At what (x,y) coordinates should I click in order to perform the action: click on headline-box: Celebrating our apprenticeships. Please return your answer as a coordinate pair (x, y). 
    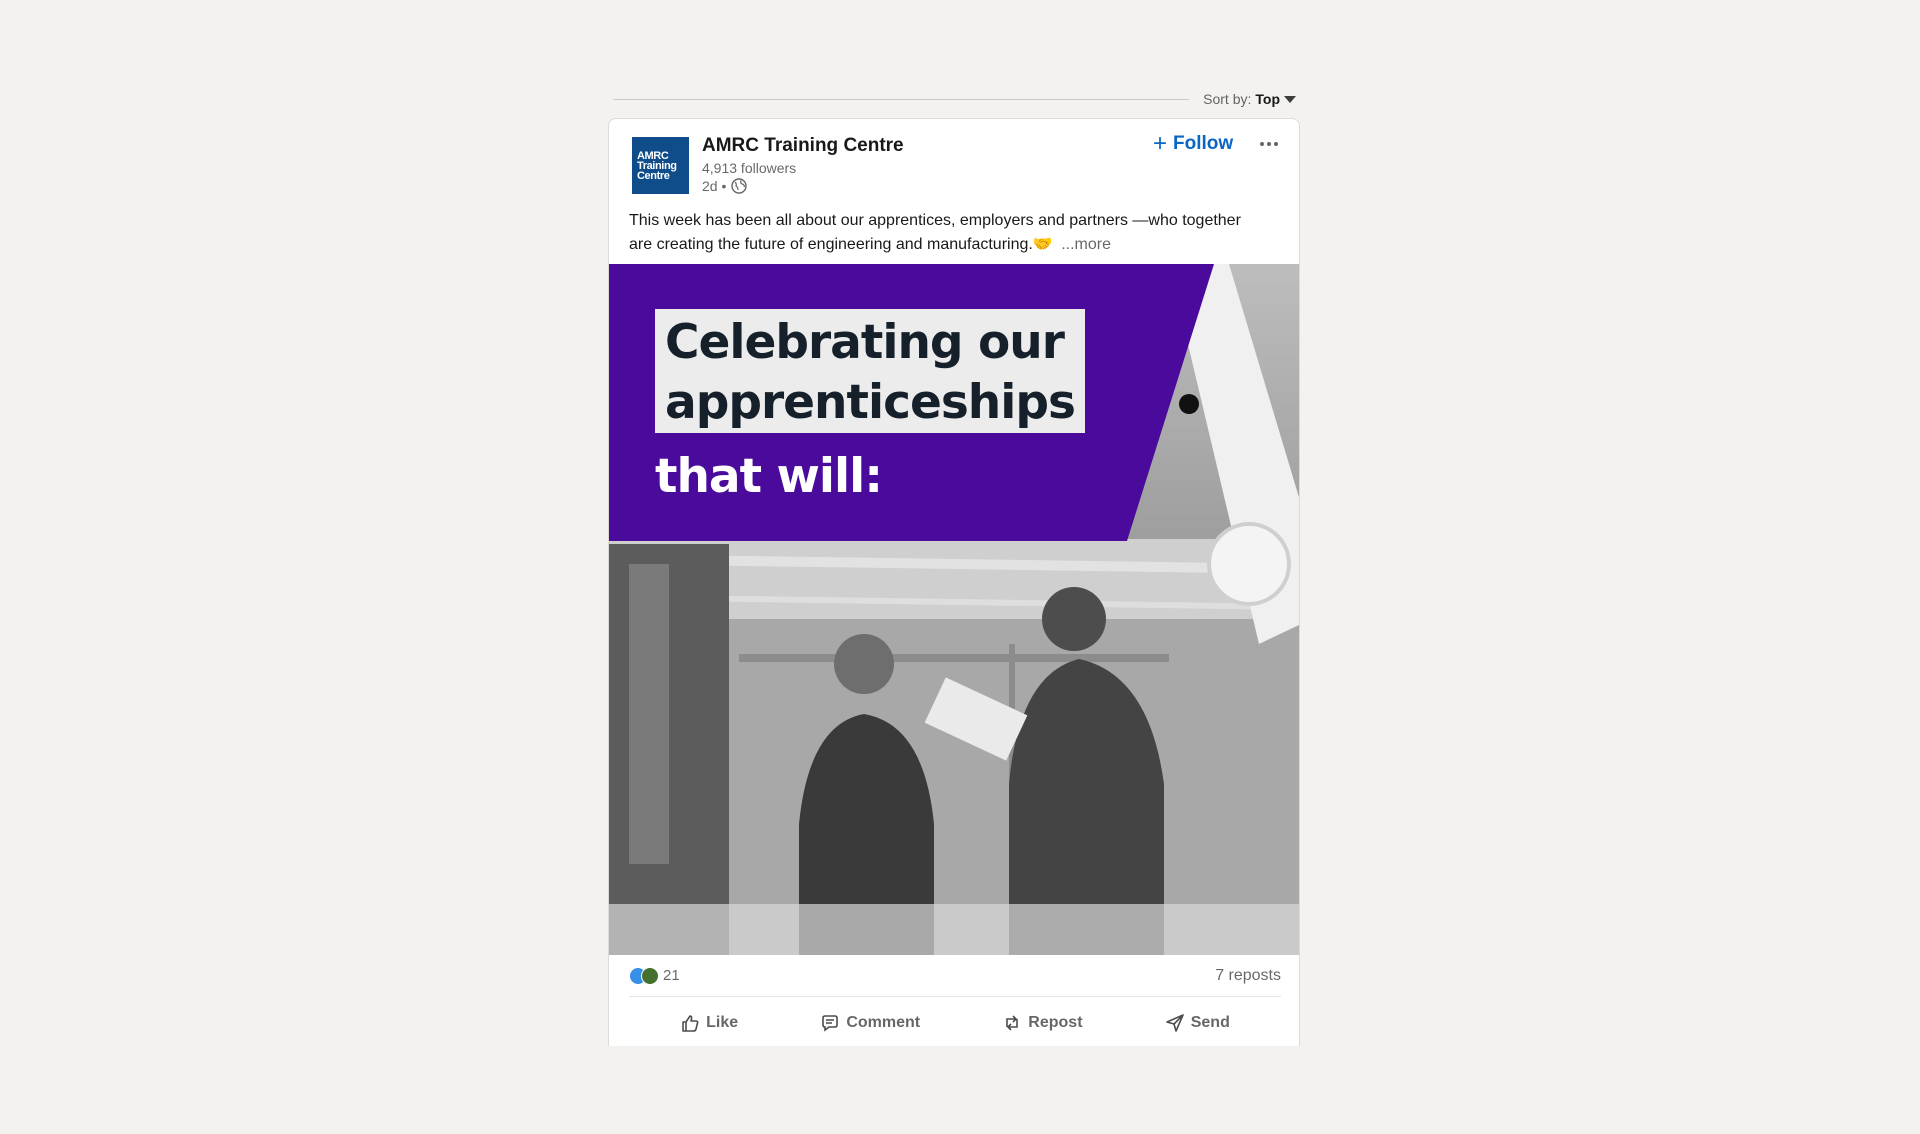
    Looking at the image, I should click on (870, 371).